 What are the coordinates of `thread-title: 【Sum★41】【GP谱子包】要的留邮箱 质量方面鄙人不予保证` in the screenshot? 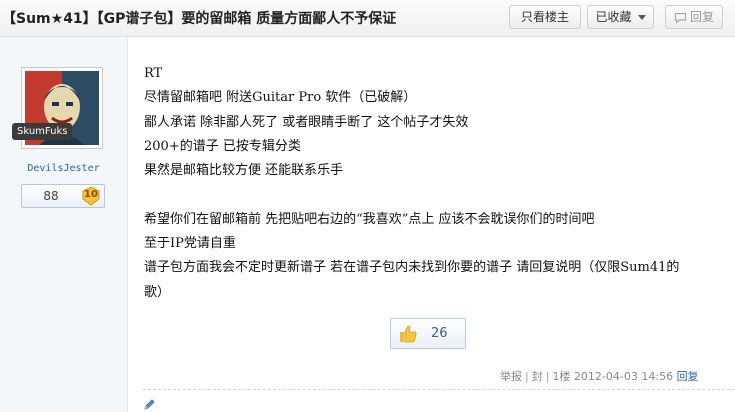 It's located at (199, 19).